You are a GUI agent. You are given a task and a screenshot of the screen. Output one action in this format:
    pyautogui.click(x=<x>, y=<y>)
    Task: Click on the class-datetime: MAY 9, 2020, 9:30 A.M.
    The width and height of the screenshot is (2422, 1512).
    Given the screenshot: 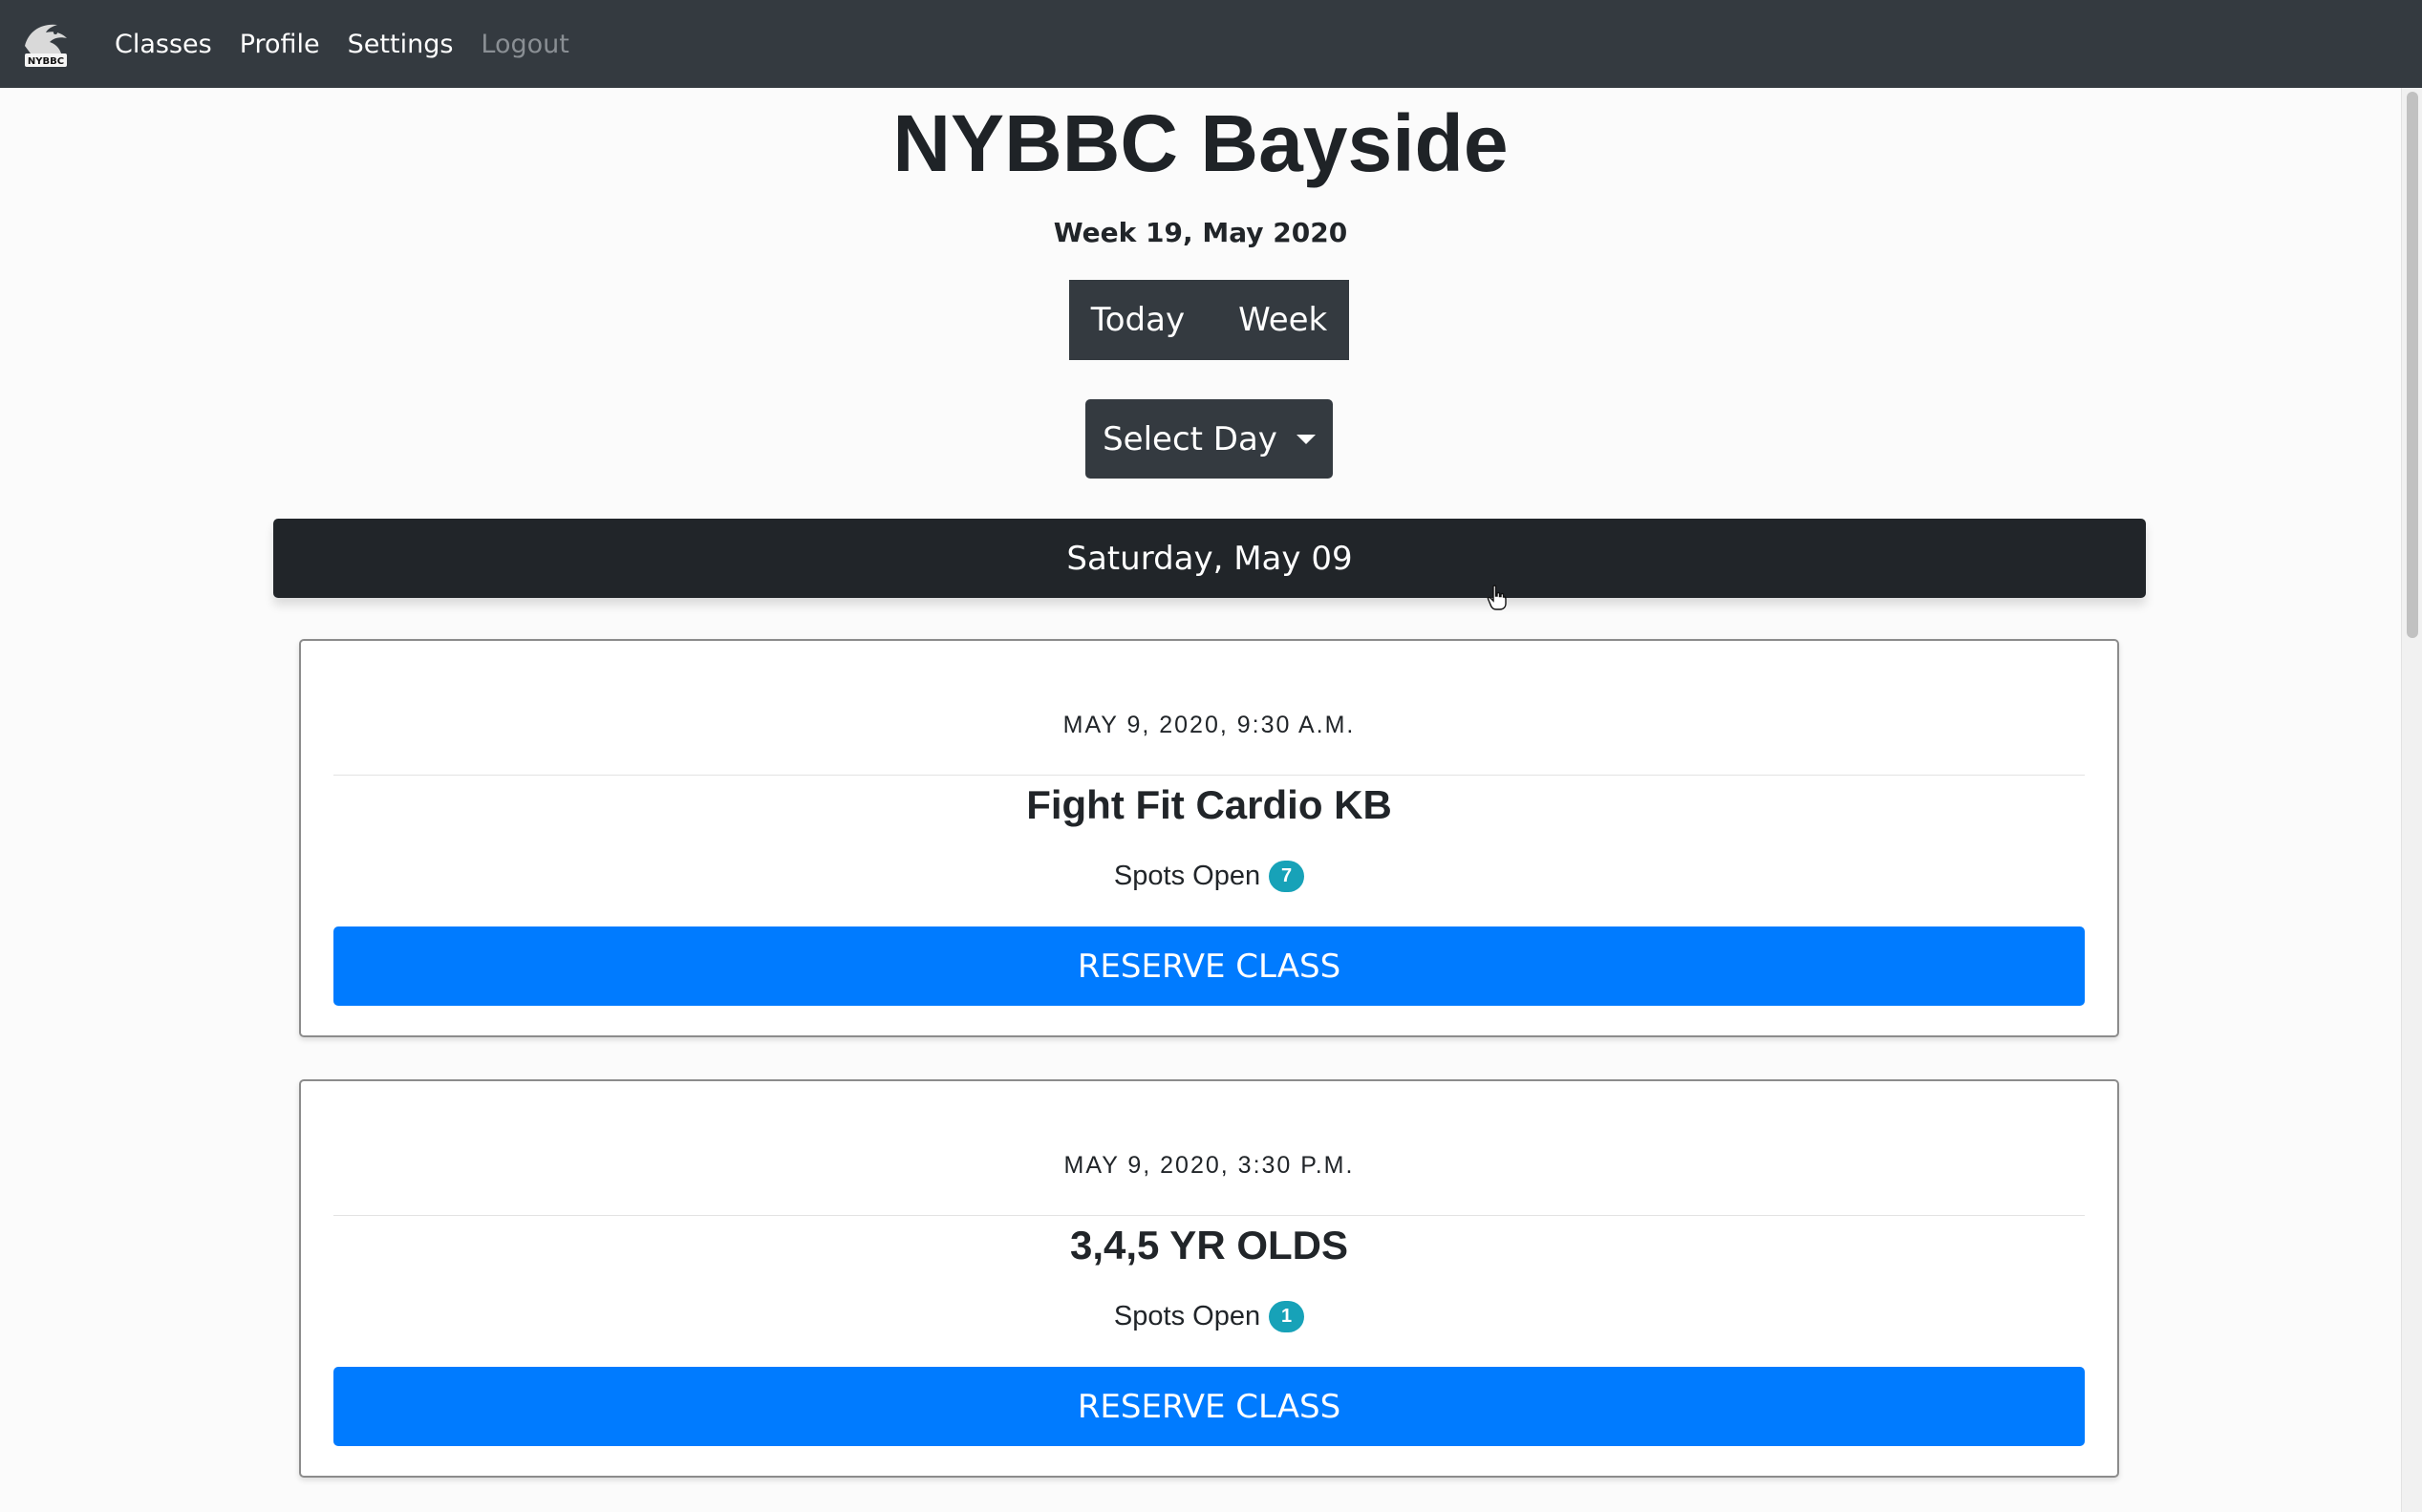 What is the action you would take?
    pyautogui.click(x=1209, y=725)
    